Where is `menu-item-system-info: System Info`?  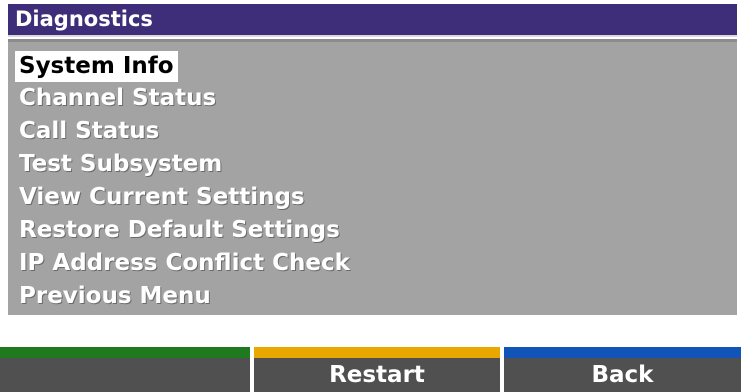 menu-item-system-info: System Info is located at coordinates (96, 66).